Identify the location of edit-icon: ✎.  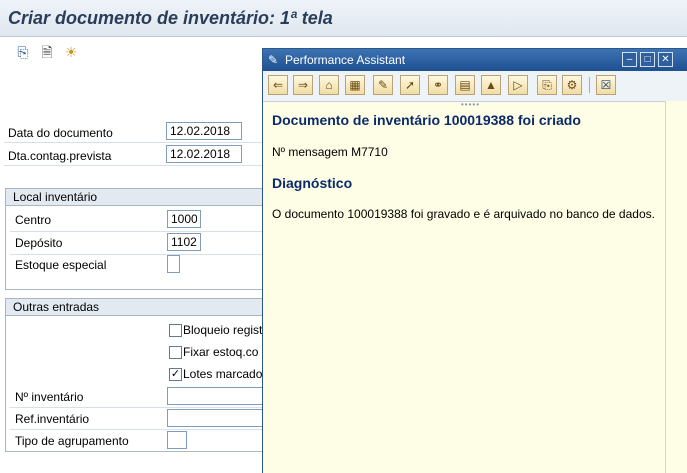
(383, 85).